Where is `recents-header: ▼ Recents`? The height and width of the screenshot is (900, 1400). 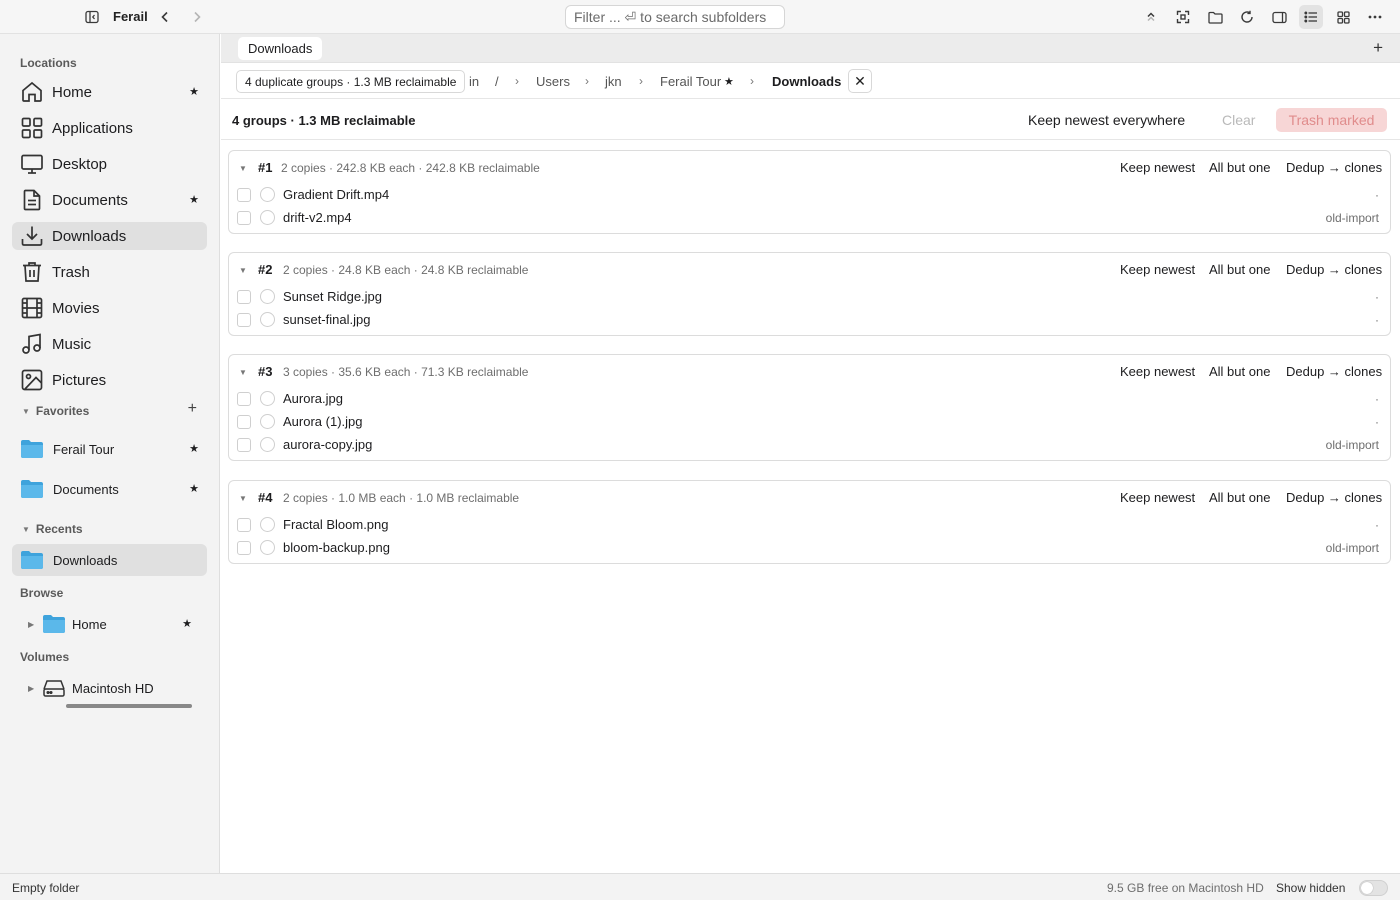 recents-header: ▼ Recents is located at coordinates (52, 529).